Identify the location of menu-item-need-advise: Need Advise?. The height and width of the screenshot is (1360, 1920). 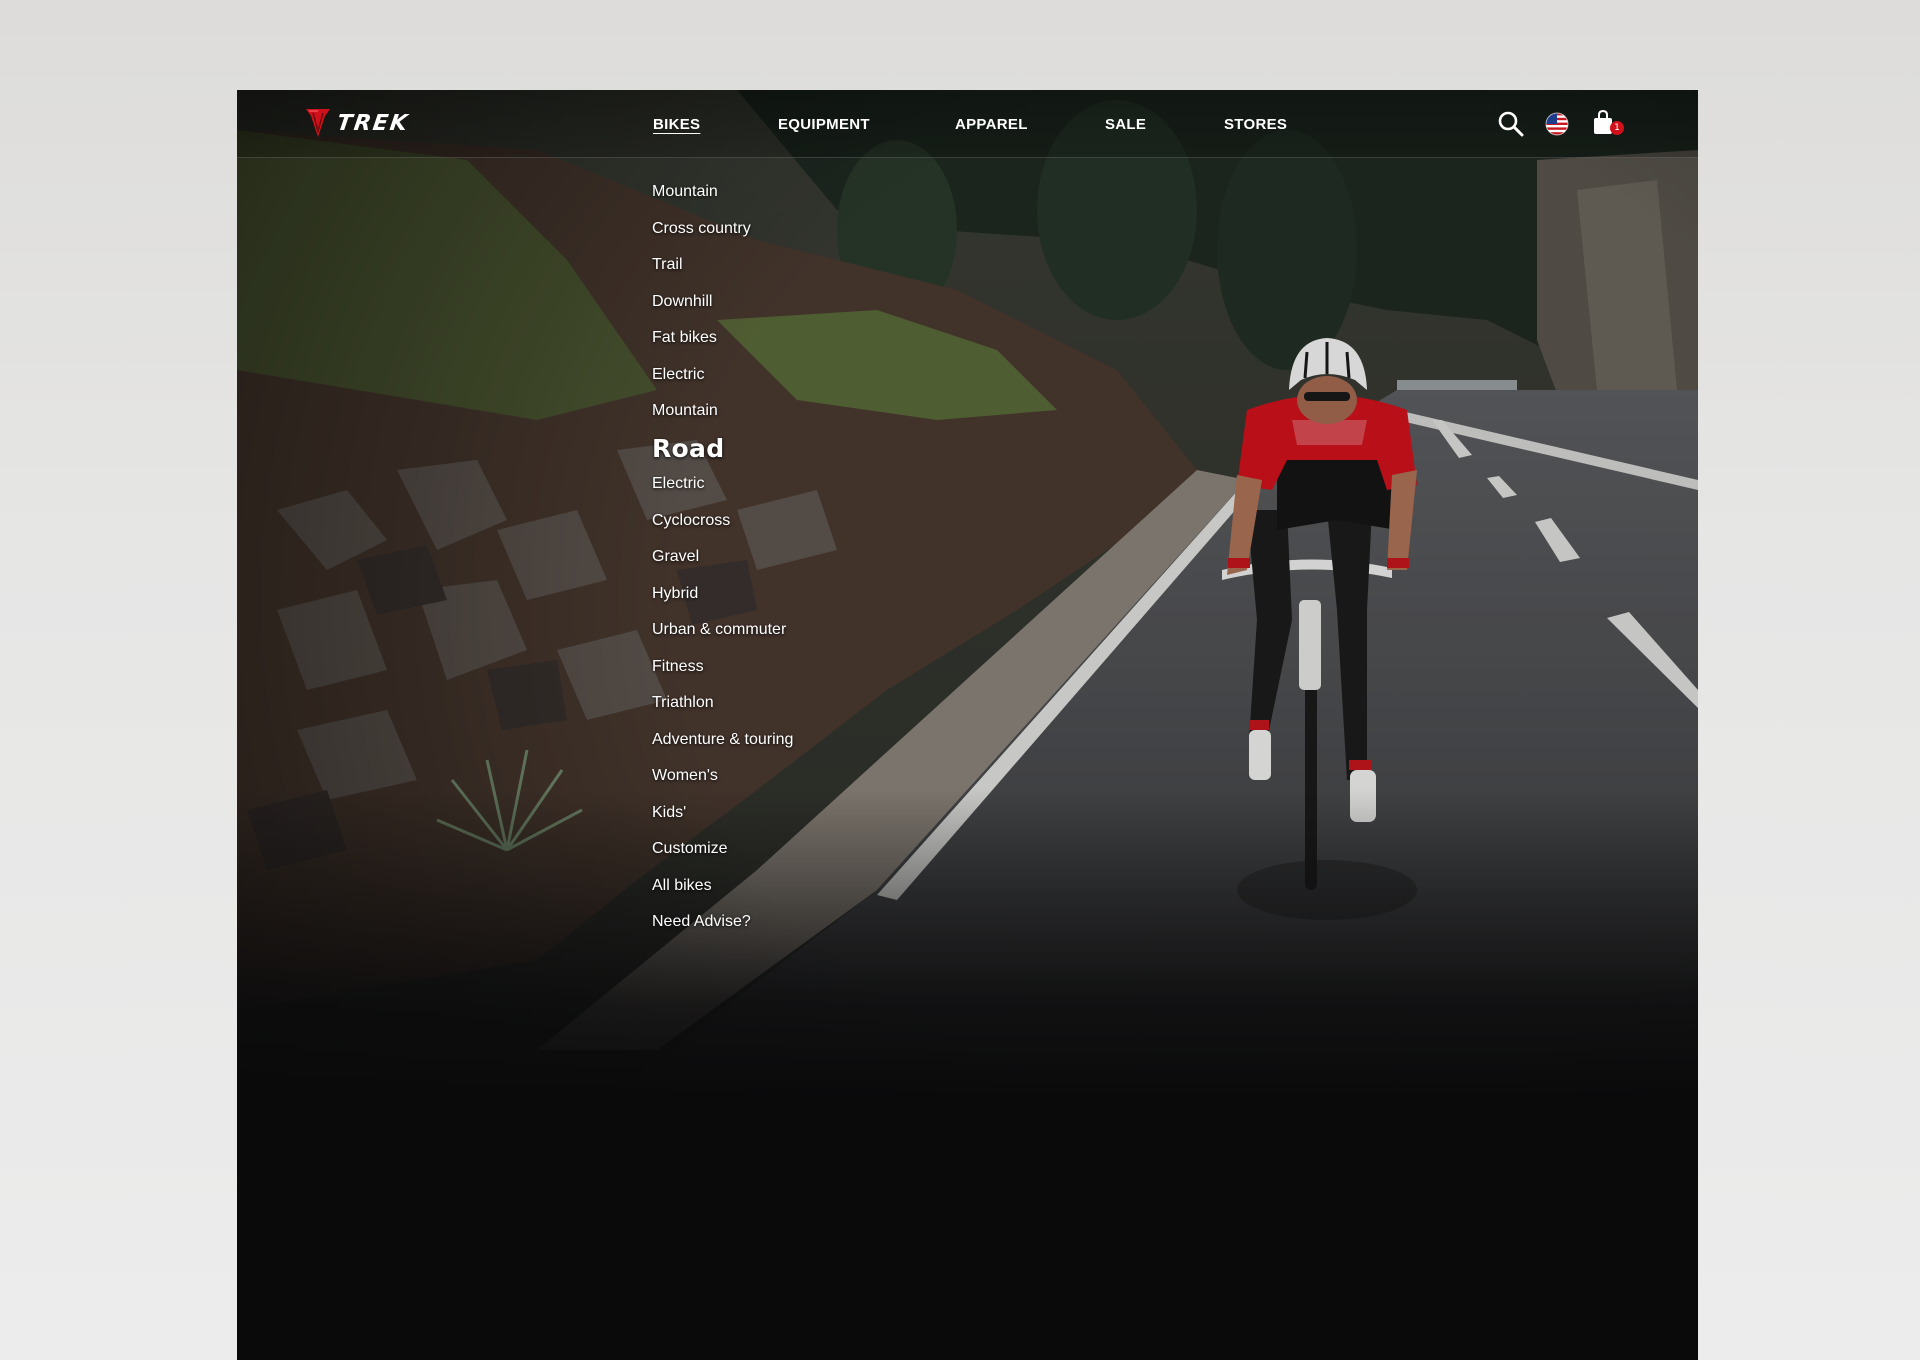
(722, 930).